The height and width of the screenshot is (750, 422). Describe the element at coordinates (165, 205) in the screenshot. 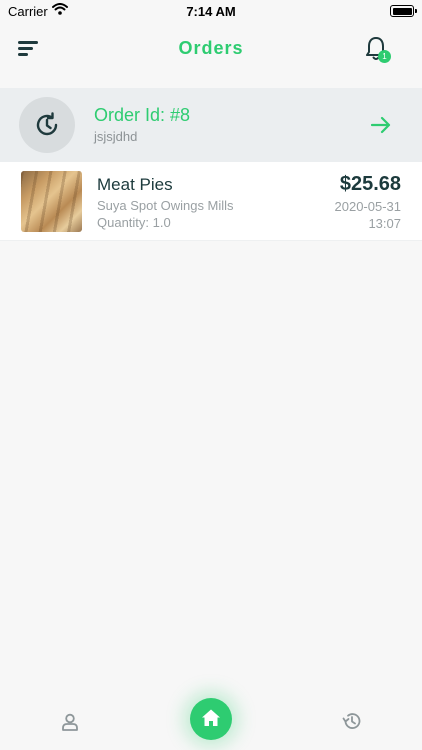

I see `item-restaurant: Suya Spot Owings Mills` at that location.